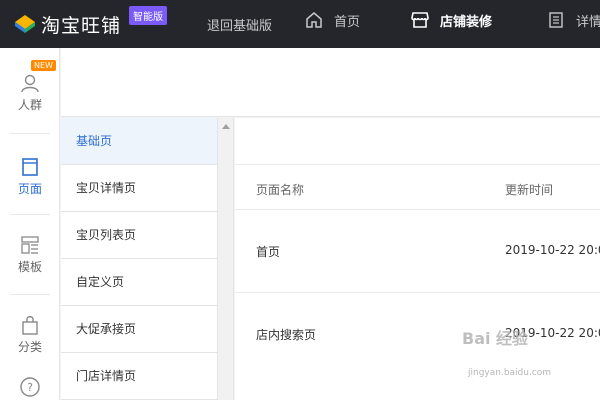 The height and width of the screenshot is (400, 600). What do you see at coordinates (139, 188) in the screenshot?
I see `category-item-item-detail: 宝贝详情页` at bounding box center [139, 188].